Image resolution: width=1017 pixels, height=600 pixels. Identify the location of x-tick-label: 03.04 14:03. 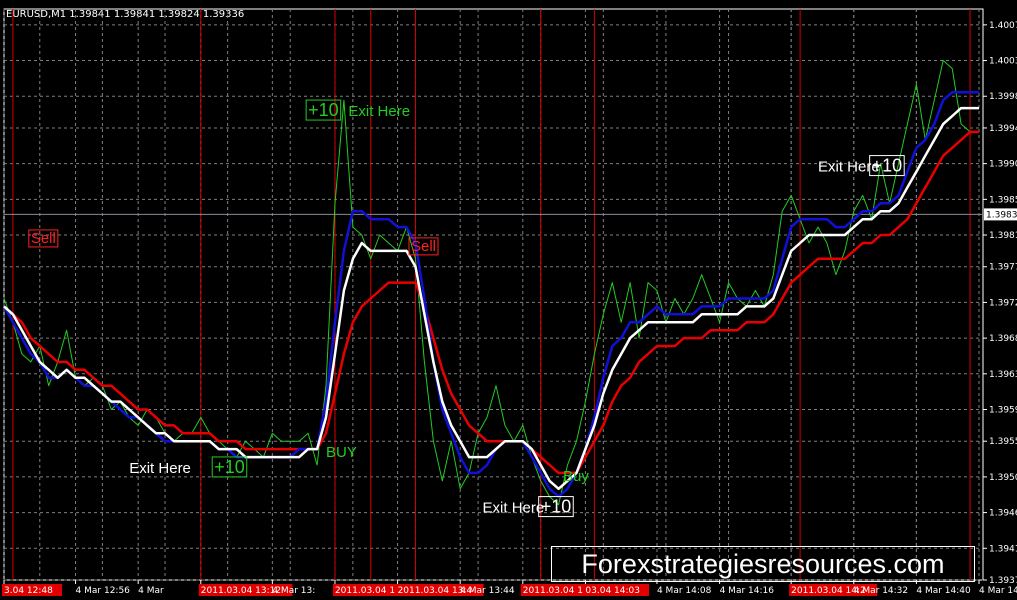
(612, 591).